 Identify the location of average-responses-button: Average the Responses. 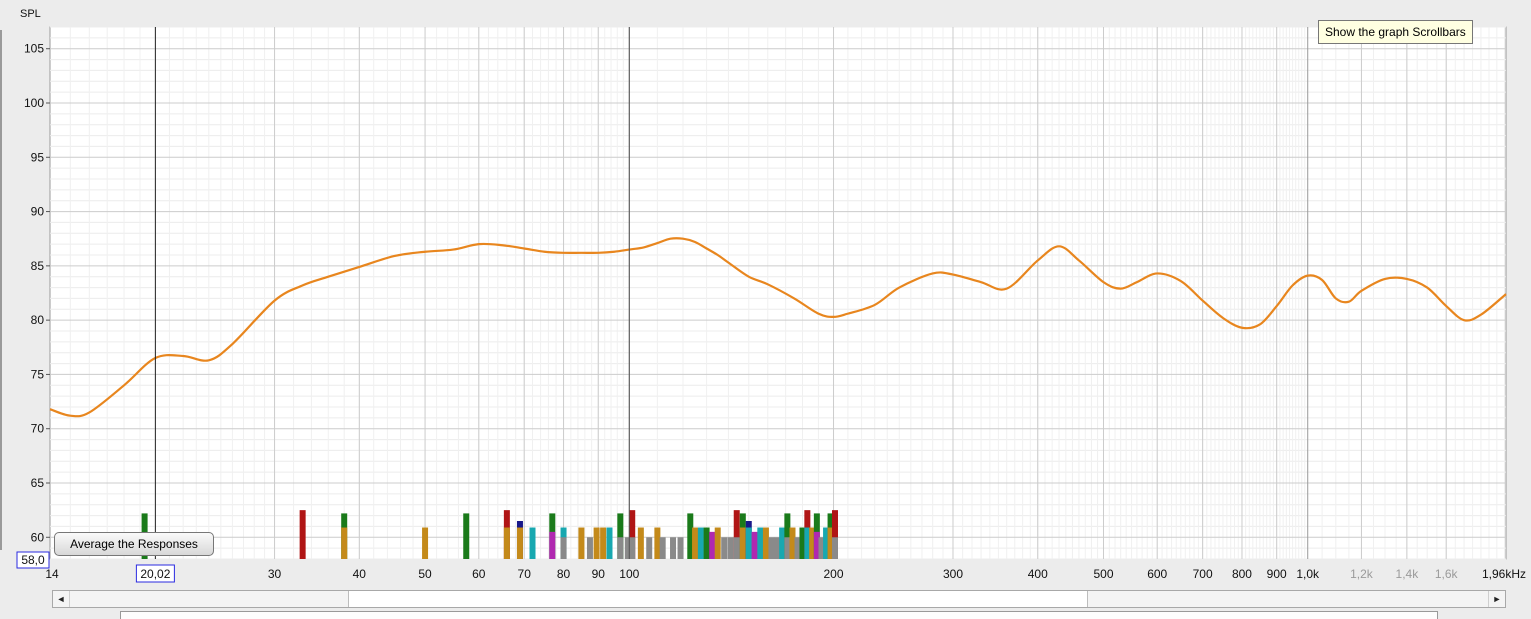
(134, 544).